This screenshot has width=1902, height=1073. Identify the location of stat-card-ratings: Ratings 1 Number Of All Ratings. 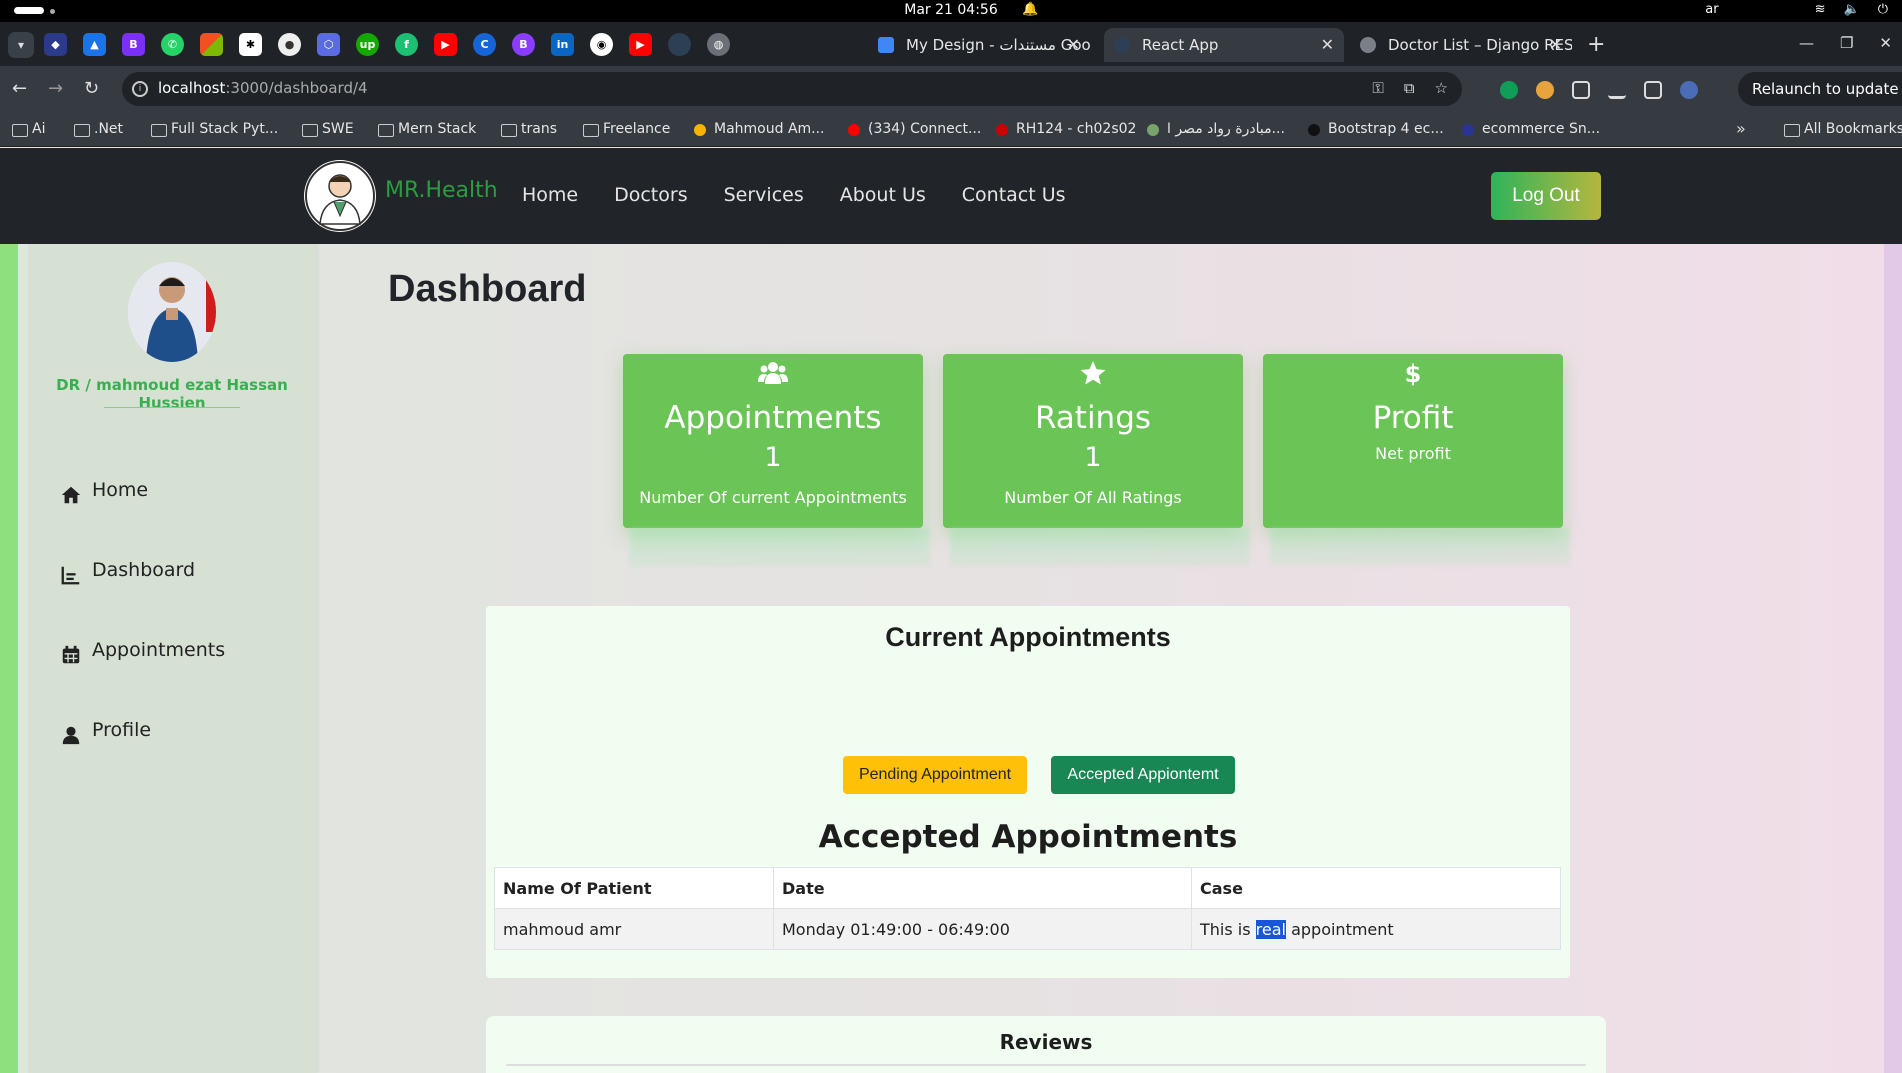
(1093, 441).